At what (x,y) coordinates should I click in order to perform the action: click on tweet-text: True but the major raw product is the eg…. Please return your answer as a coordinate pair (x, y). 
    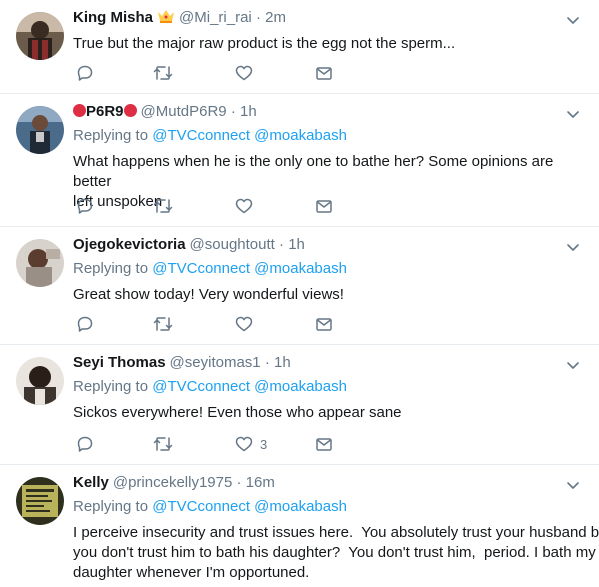
    Looking at the image, I should click on (264, 43).